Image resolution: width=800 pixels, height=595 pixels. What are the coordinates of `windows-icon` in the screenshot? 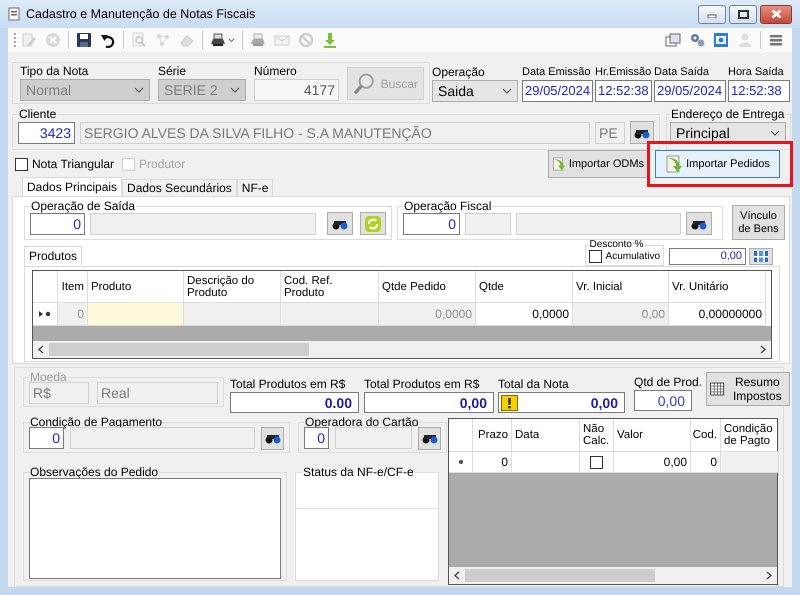 It's located at (673, 40).